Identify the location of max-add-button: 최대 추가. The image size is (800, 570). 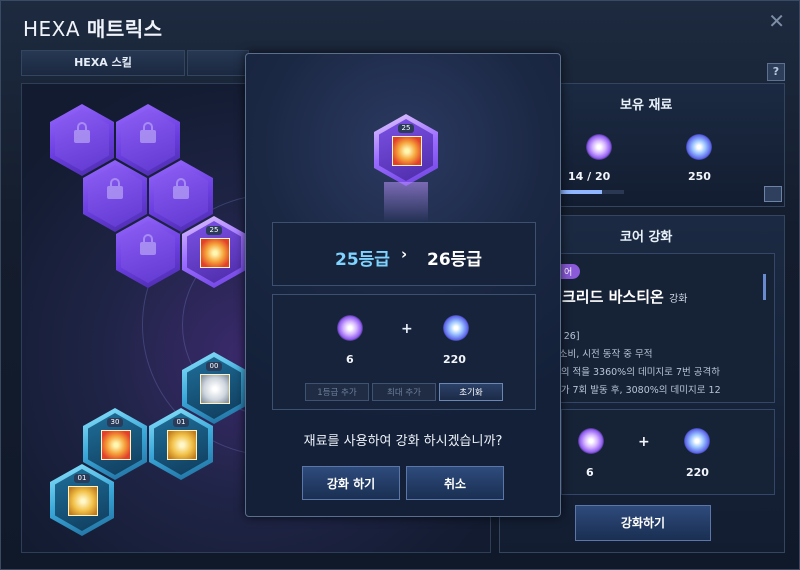
(404, 392).